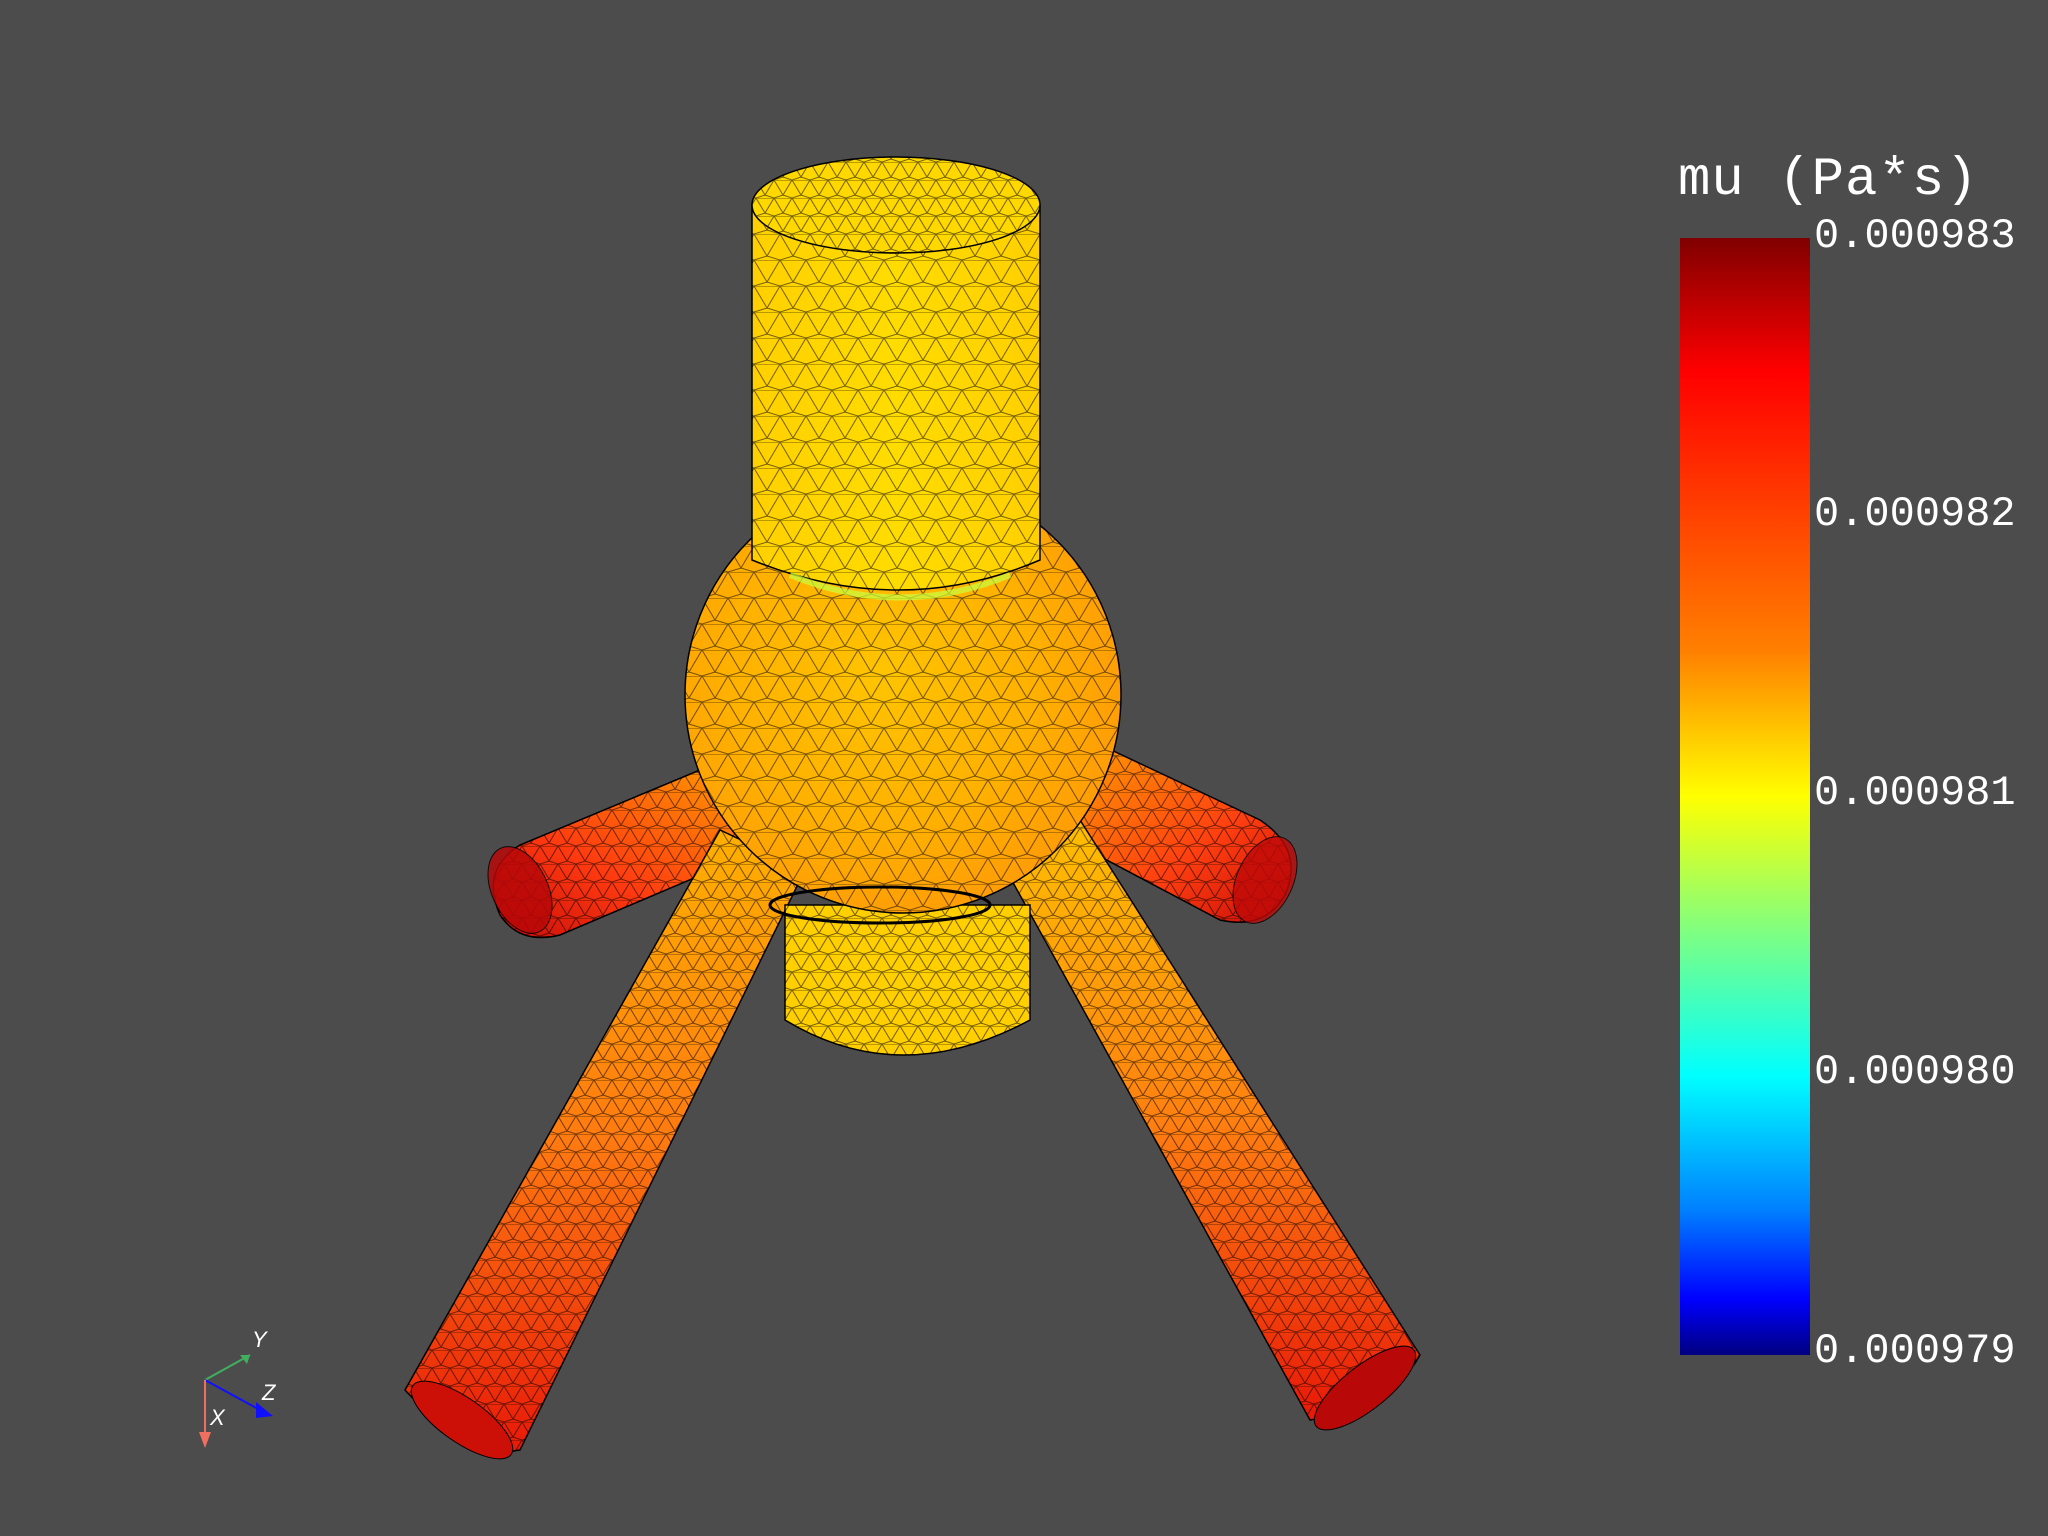  What do you see at coordinates (269, 1392) in the screenshot?
I see `z-axis-label: Z` at bounding box center [269, 1392].